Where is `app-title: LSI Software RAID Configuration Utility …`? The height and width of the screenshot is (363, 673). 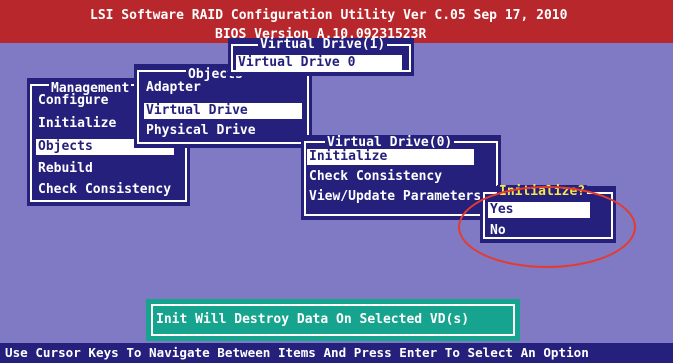
app-title: LSI Software RAID Configuration Utility … is located at coordinates (329, 15).